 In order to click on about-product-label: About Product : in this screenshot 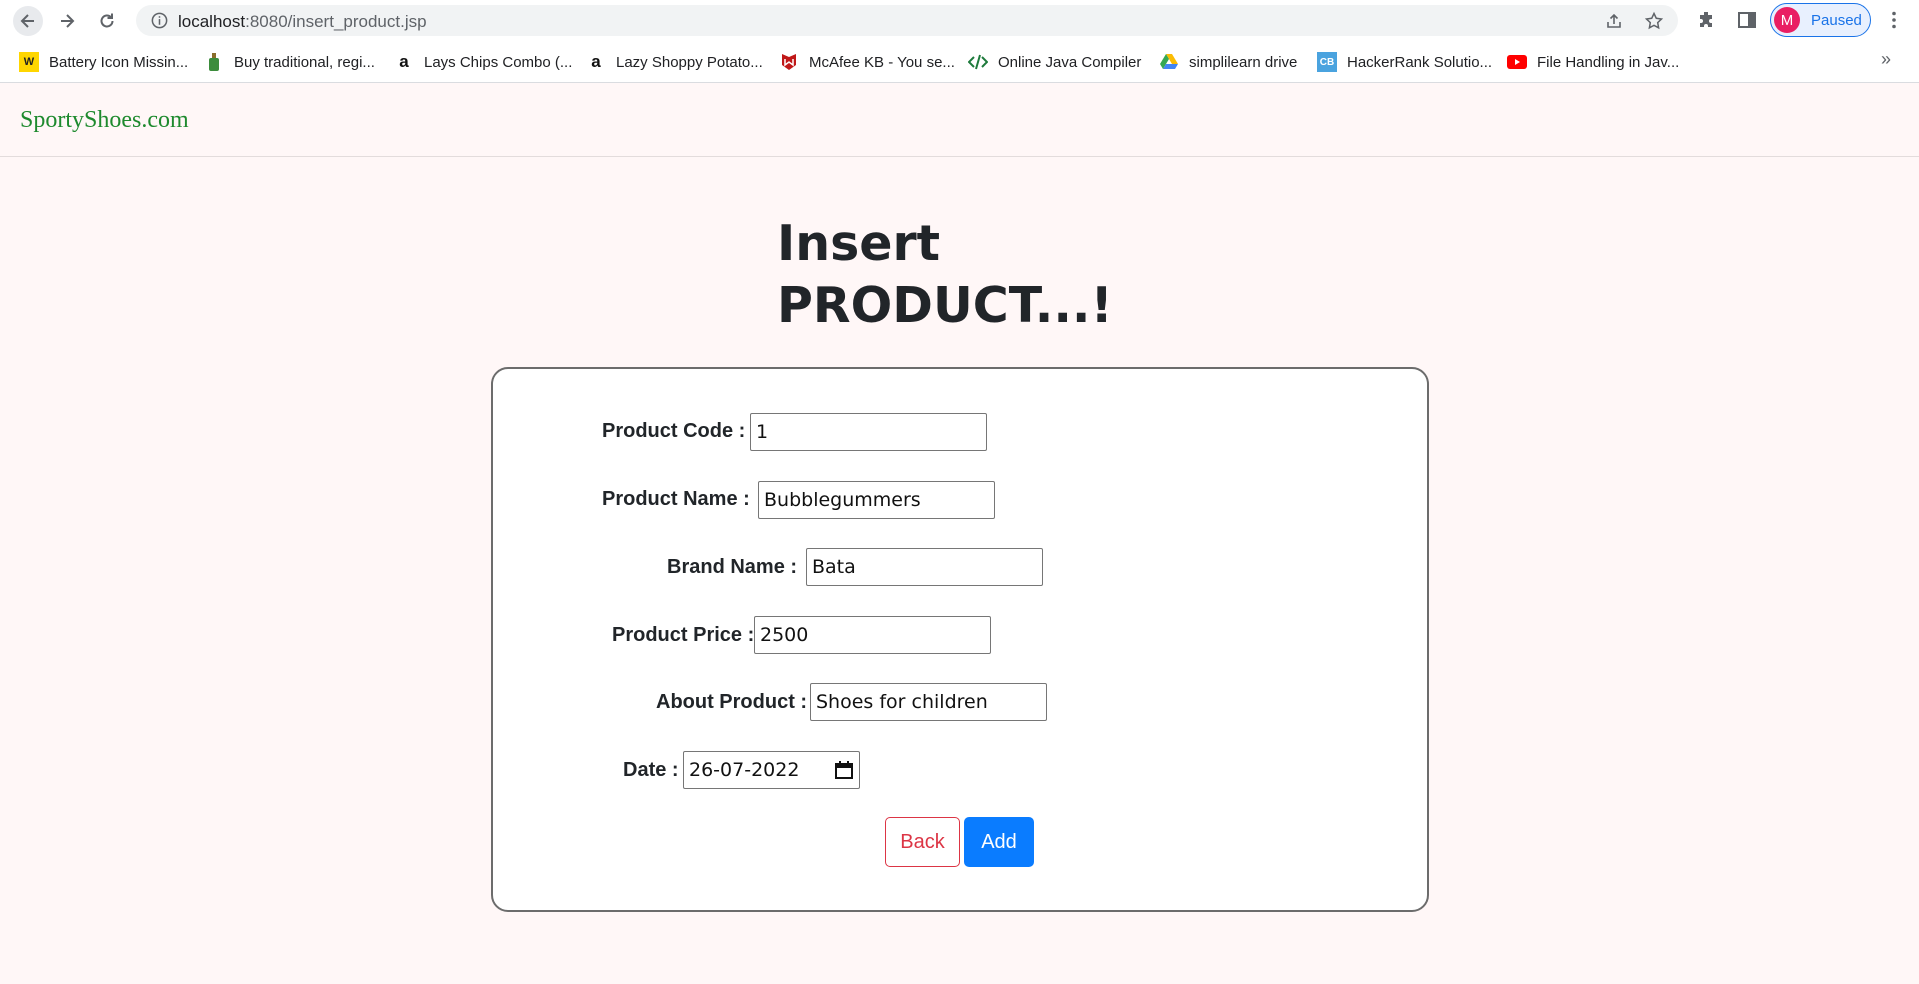, I will do `click(732, 702)`.